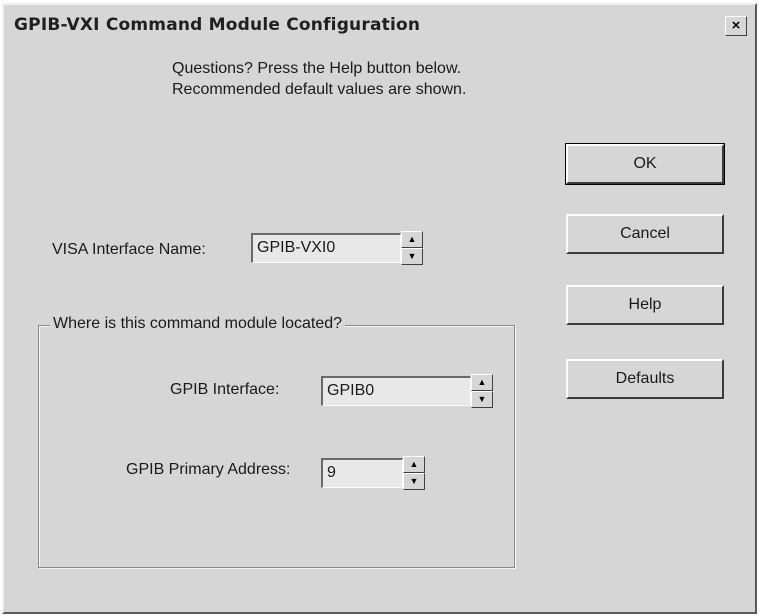  Describe the element at coordinates (326, 248) in the screenshot. I see `visa-interface-field: GPIB-VXI0` at that location.